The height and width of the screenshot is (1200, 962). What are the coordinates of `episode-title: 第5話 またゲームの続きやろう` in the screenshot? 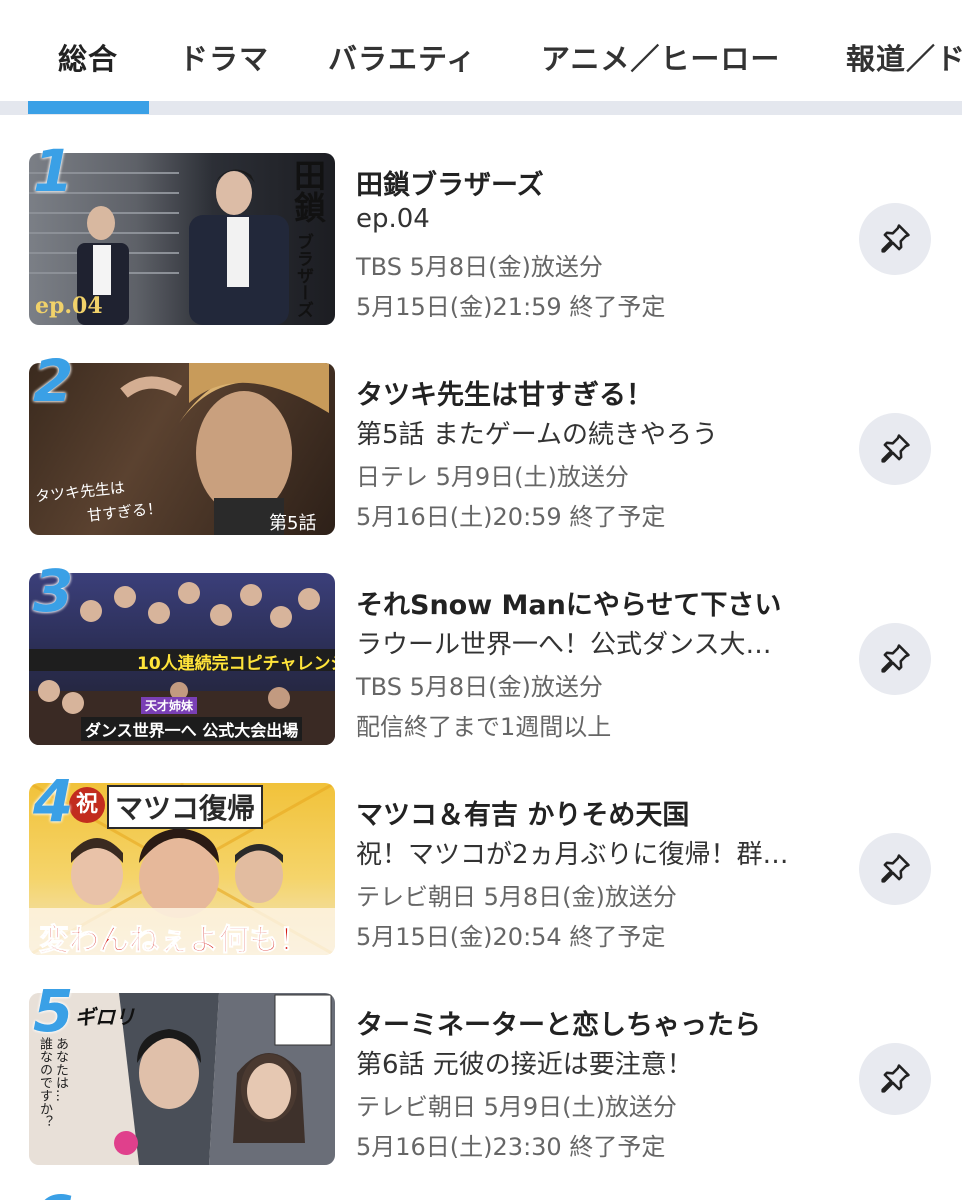 It's located at (537, 435).